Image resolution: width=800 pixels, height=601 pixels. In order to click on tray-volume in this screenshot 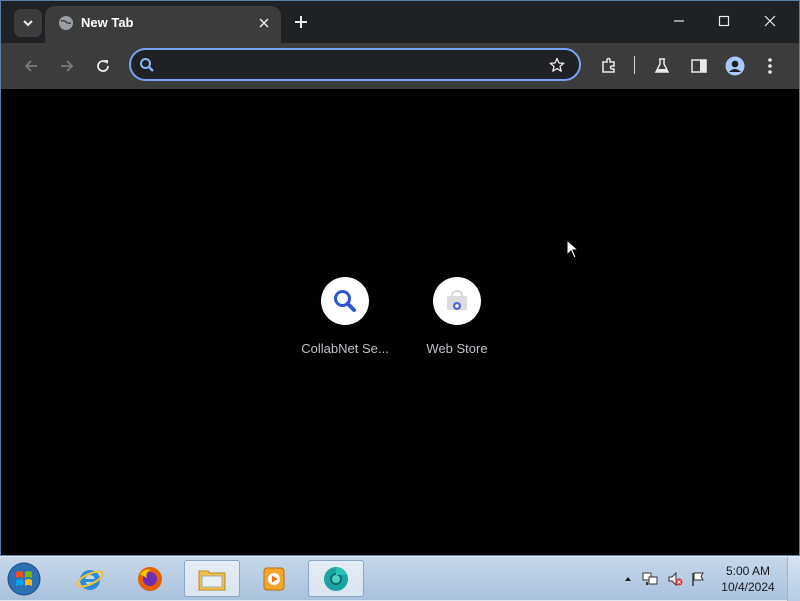, I will do `click(675, 579)`.